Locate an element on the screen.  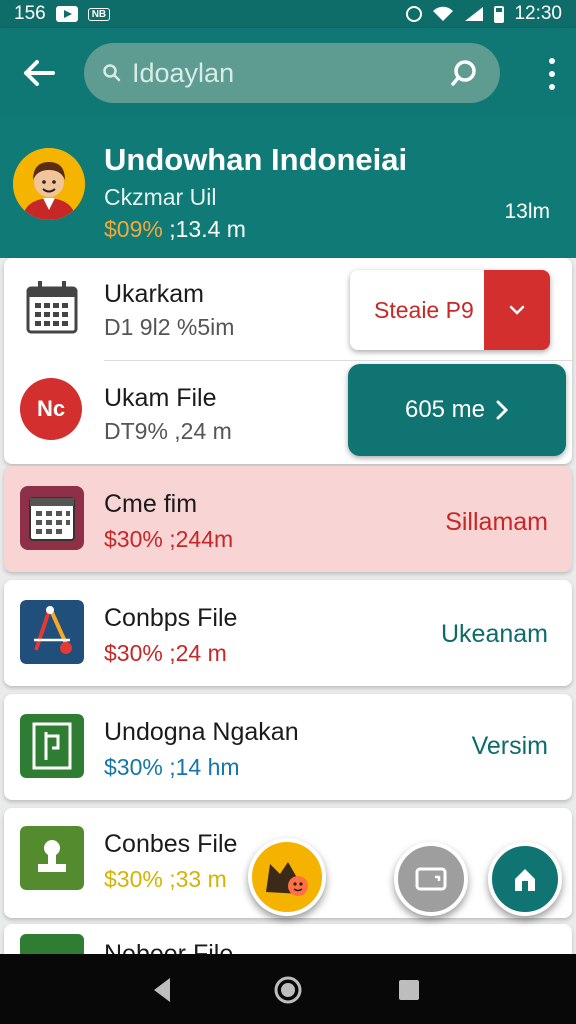
wifi-icon is located at coordinates (443, 13).